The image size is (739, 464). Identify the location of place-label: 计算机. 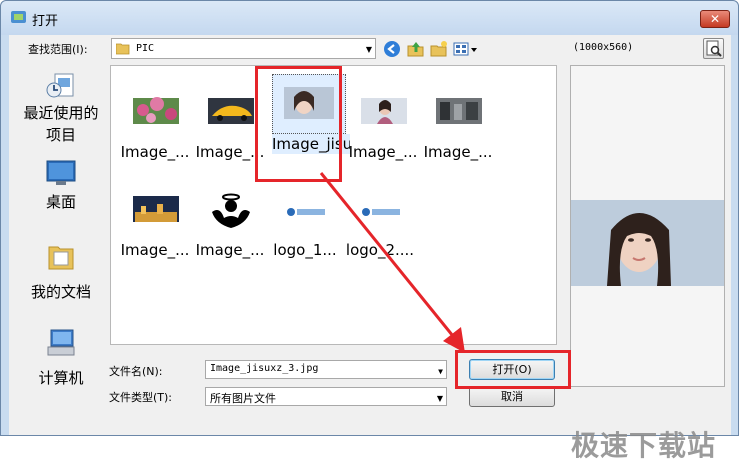
(61, 378).